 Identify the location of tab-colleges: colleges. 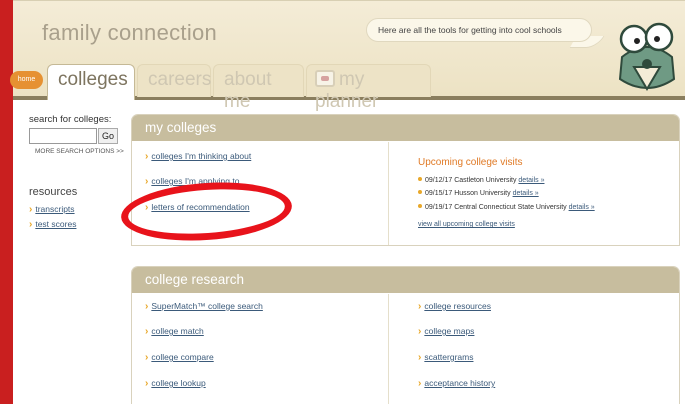
(91, 82).